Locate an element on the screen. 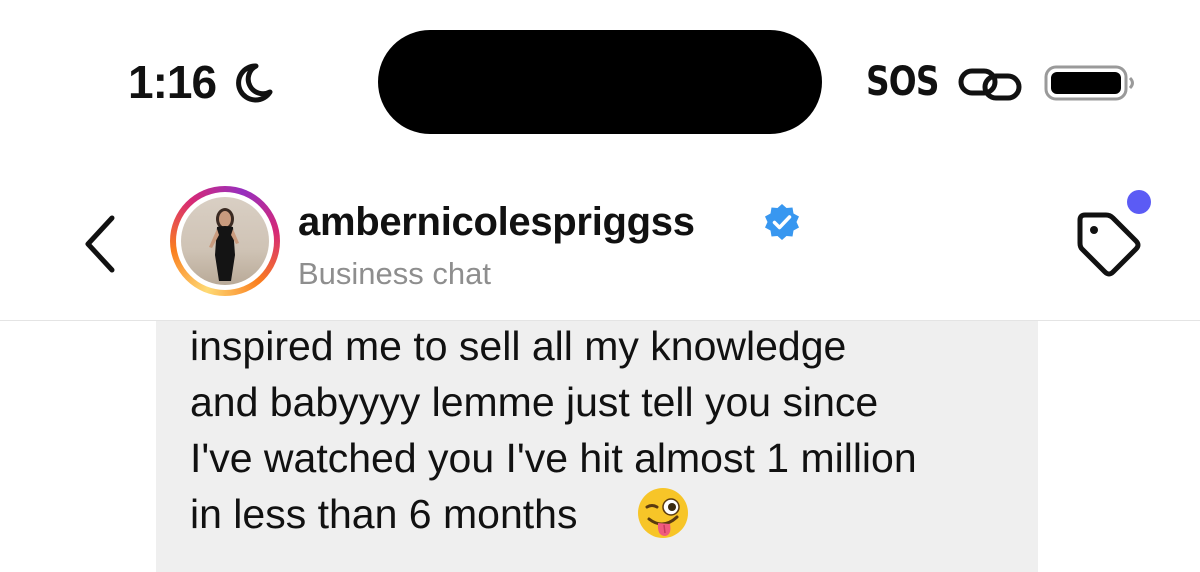 This screenshot has width=1200, height=572. moon-icon is located at coordinates (254, 83).